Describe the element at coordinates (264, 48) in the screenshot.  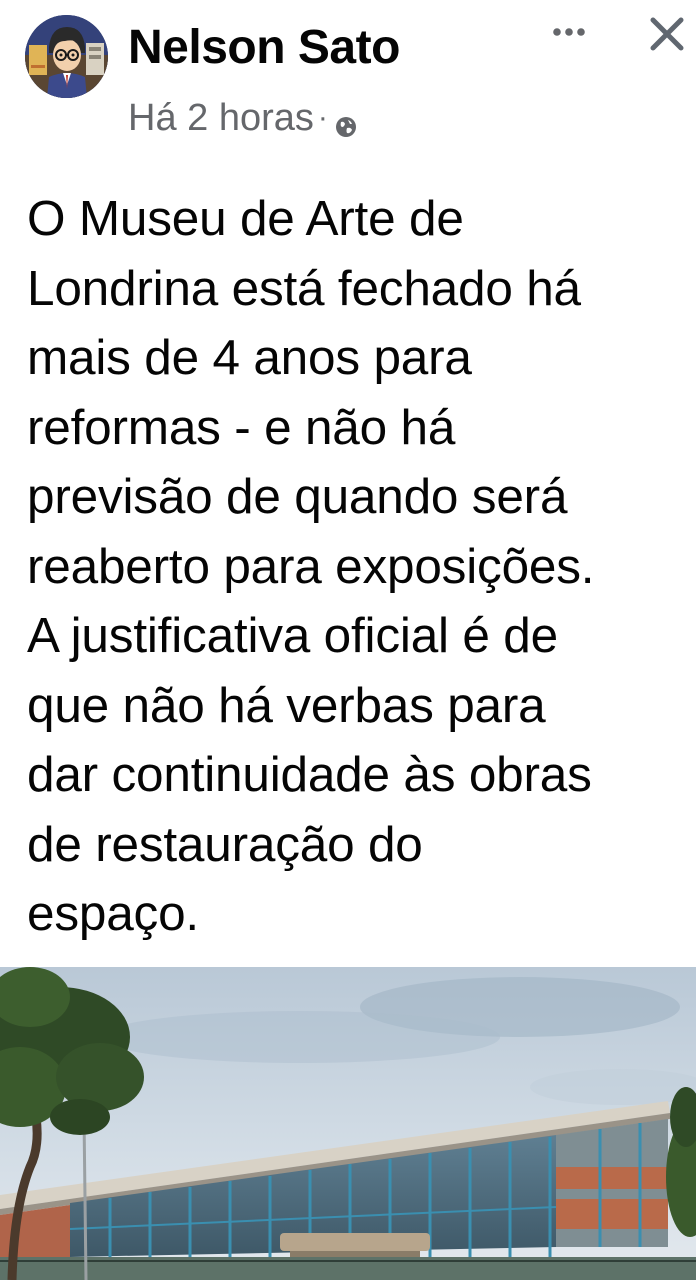
I see `author-name: Nelson Sato` at that location.